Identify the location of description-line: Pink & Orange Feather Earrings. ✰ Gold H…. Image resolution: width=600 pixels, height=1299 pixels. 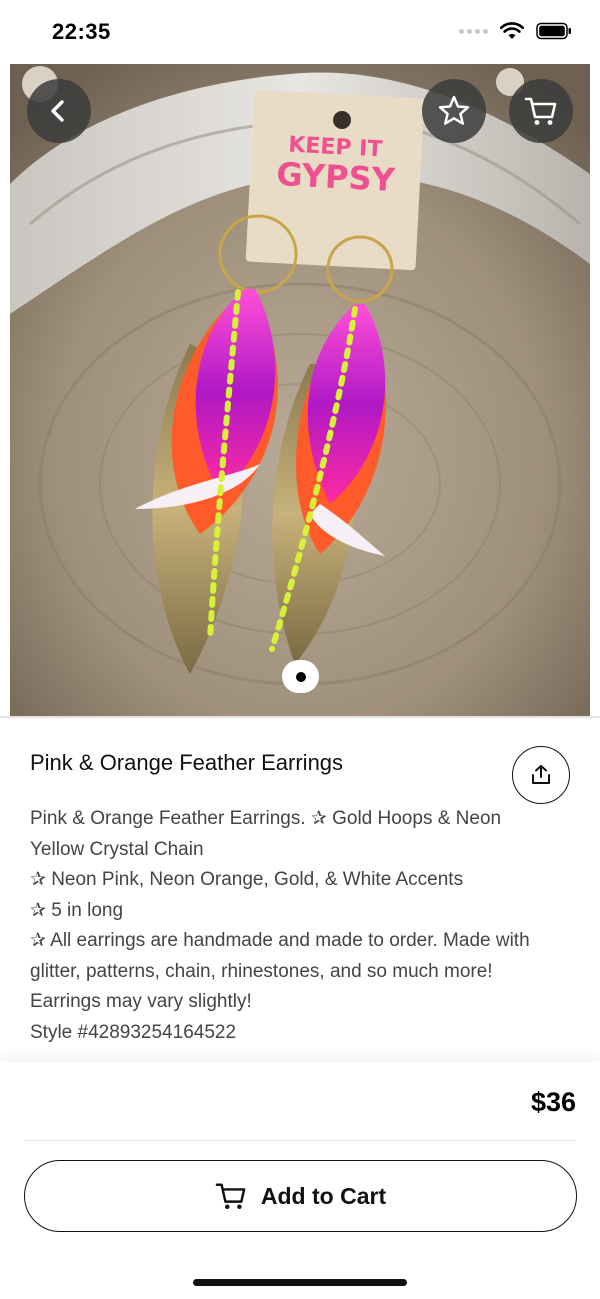
(266, 834).